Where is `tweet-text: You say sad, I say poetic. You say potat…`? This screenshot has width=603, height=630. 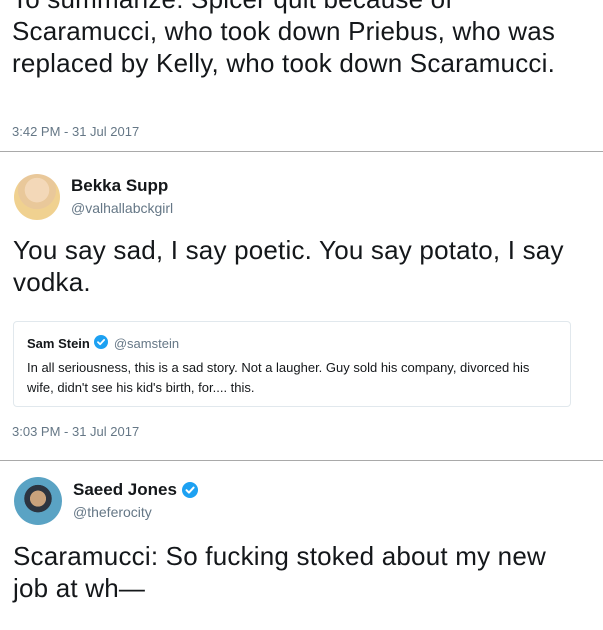
tweet-text: You say sad, I say poetic. You say potat… is located at coordinates (288, 266).